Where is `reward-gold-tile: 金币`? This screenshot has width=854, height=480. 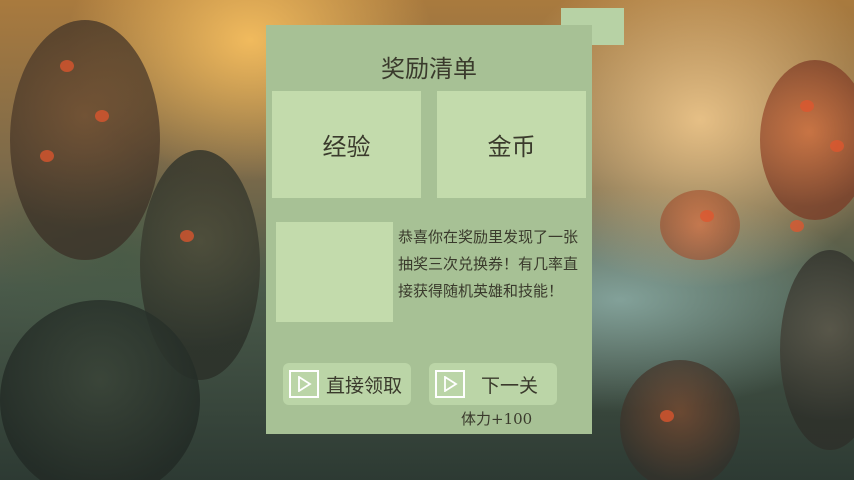
reward-gold-tile: 金币 is located at coordinates (511, 144).